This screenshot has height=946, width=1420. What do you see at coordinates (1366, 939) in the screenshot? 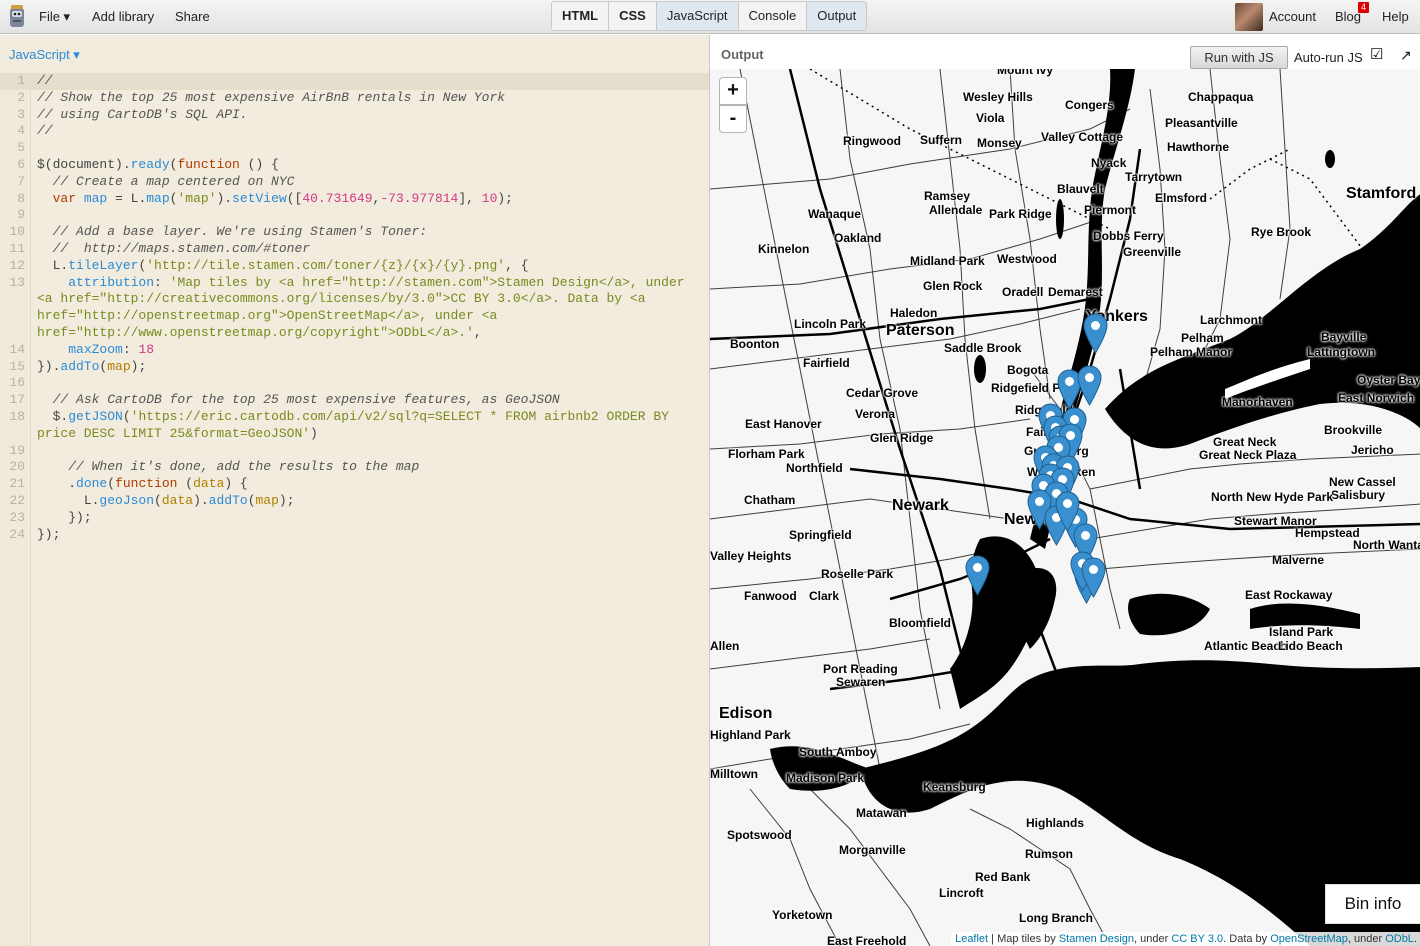
I see `attribution-text: , under` at bounding box center [1366, 939].